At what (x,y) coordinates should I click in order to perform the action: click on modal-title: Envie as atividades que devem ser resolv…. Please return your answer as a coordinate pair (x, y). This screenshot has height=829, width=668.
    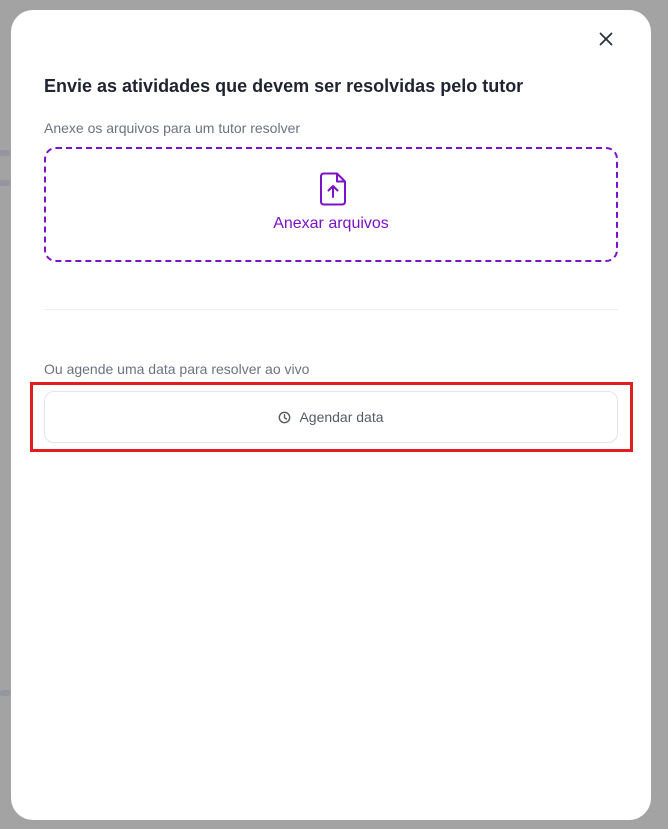
    Looking at the image, I should click on (284, 86).